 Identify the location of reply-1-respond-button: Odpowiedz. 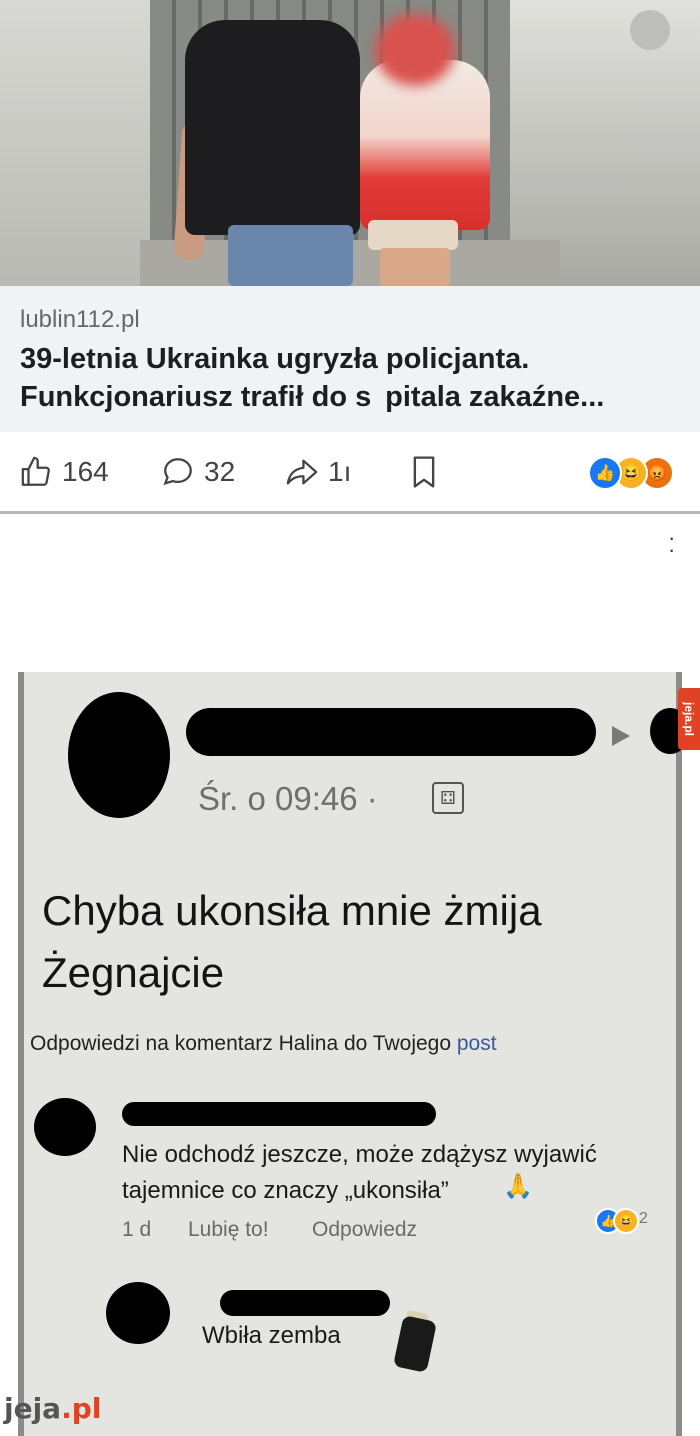
(364, 1230).